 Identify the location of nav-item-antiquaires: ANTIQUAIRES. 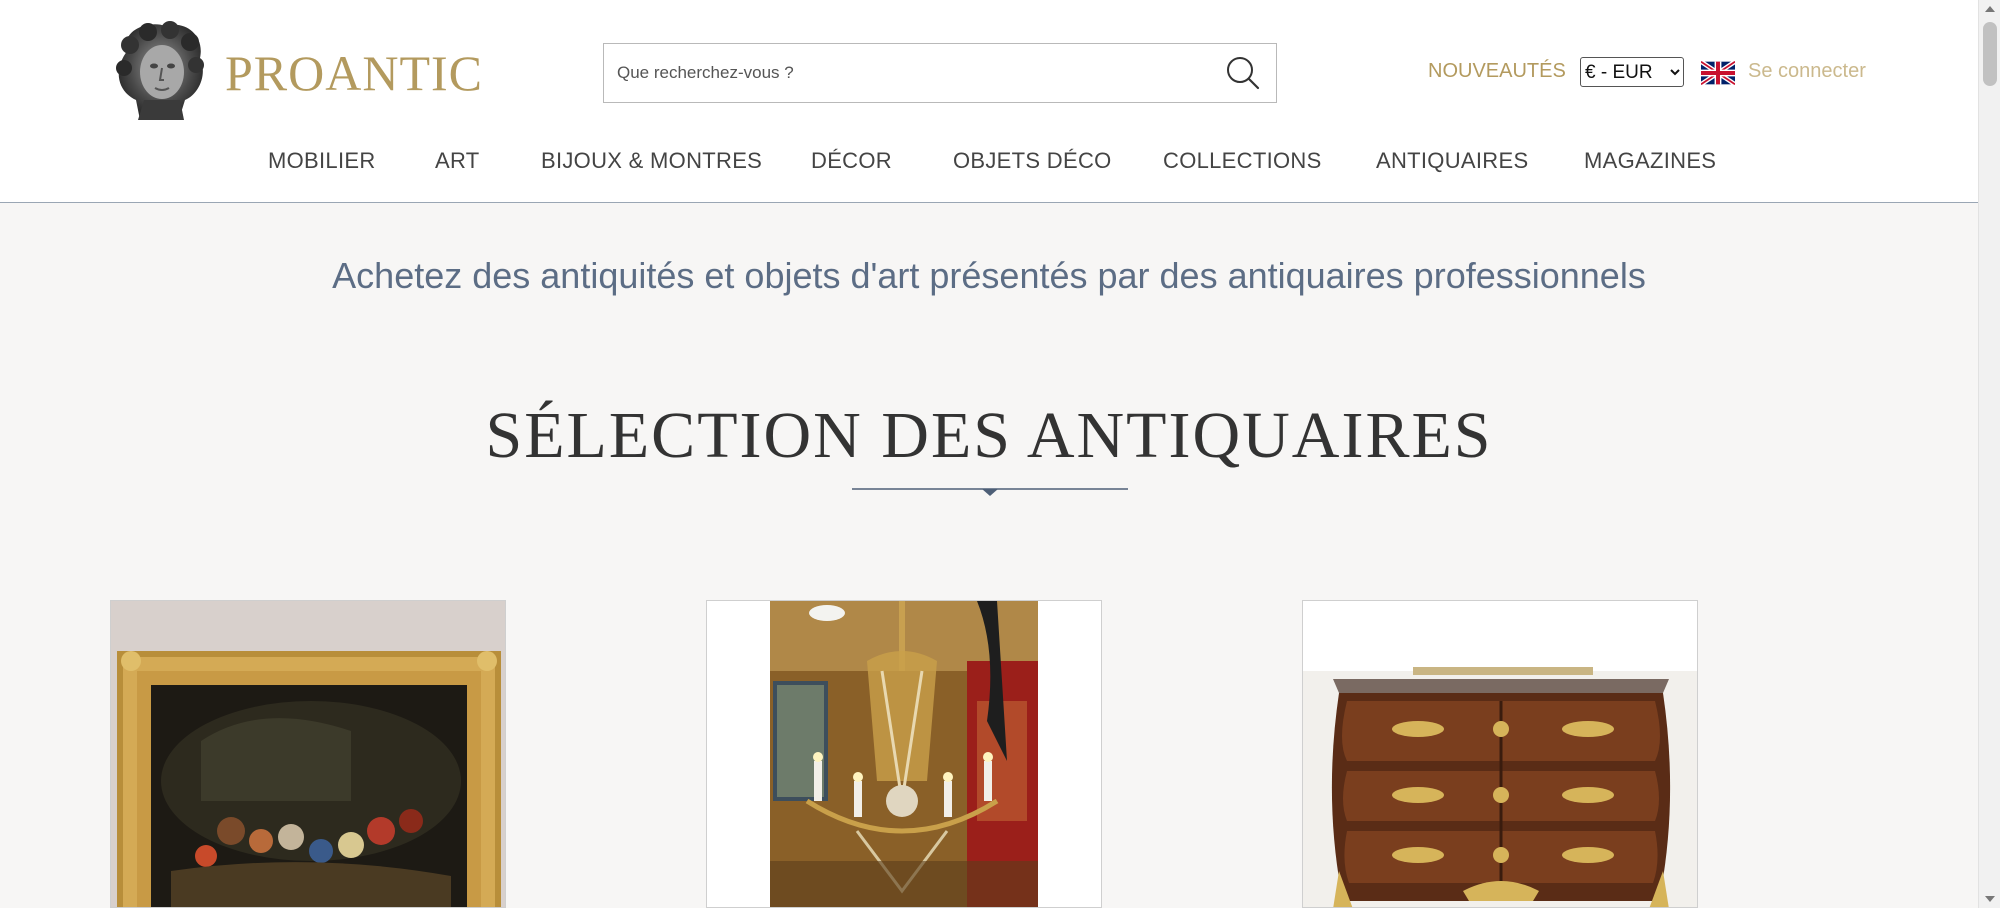
(1452, 161).